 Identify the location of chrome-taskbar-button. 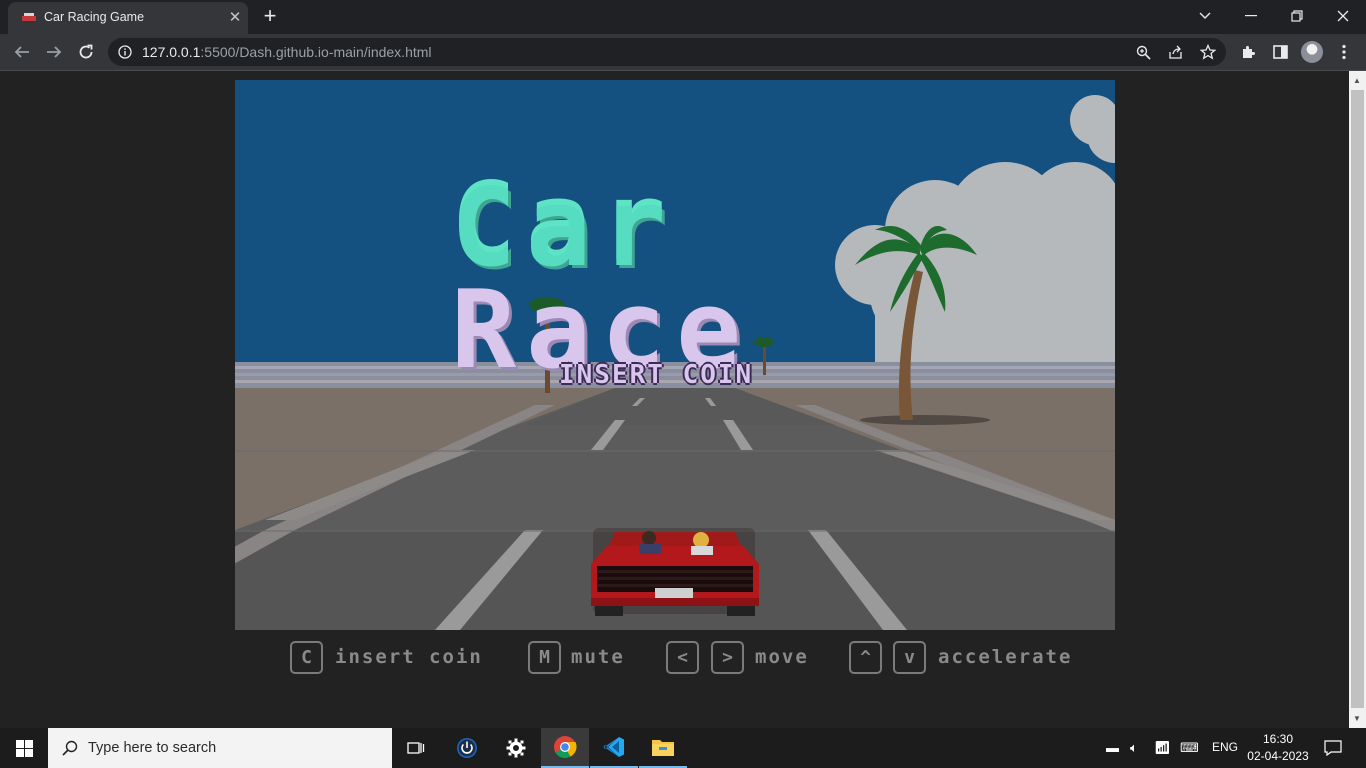
(565, 748).